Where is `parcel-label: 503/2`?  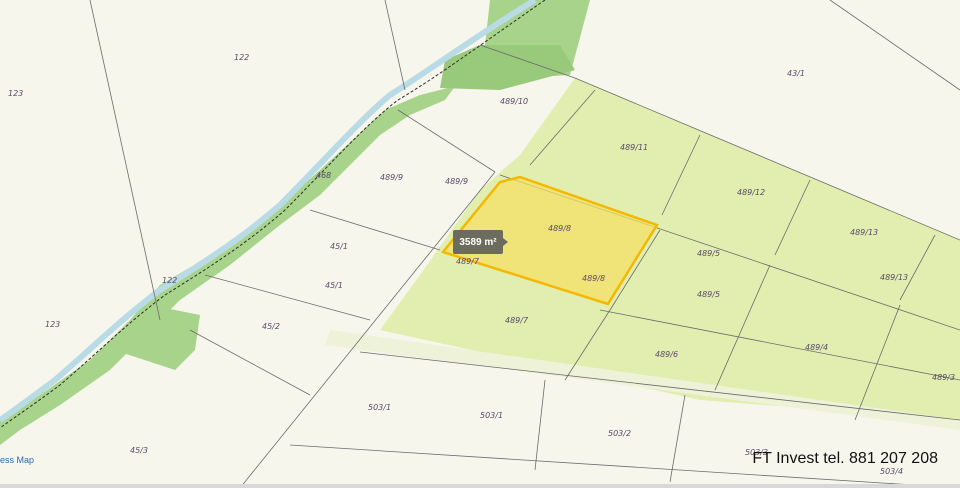
parcel-label: 503/2 is located at coordinates (619, 433).